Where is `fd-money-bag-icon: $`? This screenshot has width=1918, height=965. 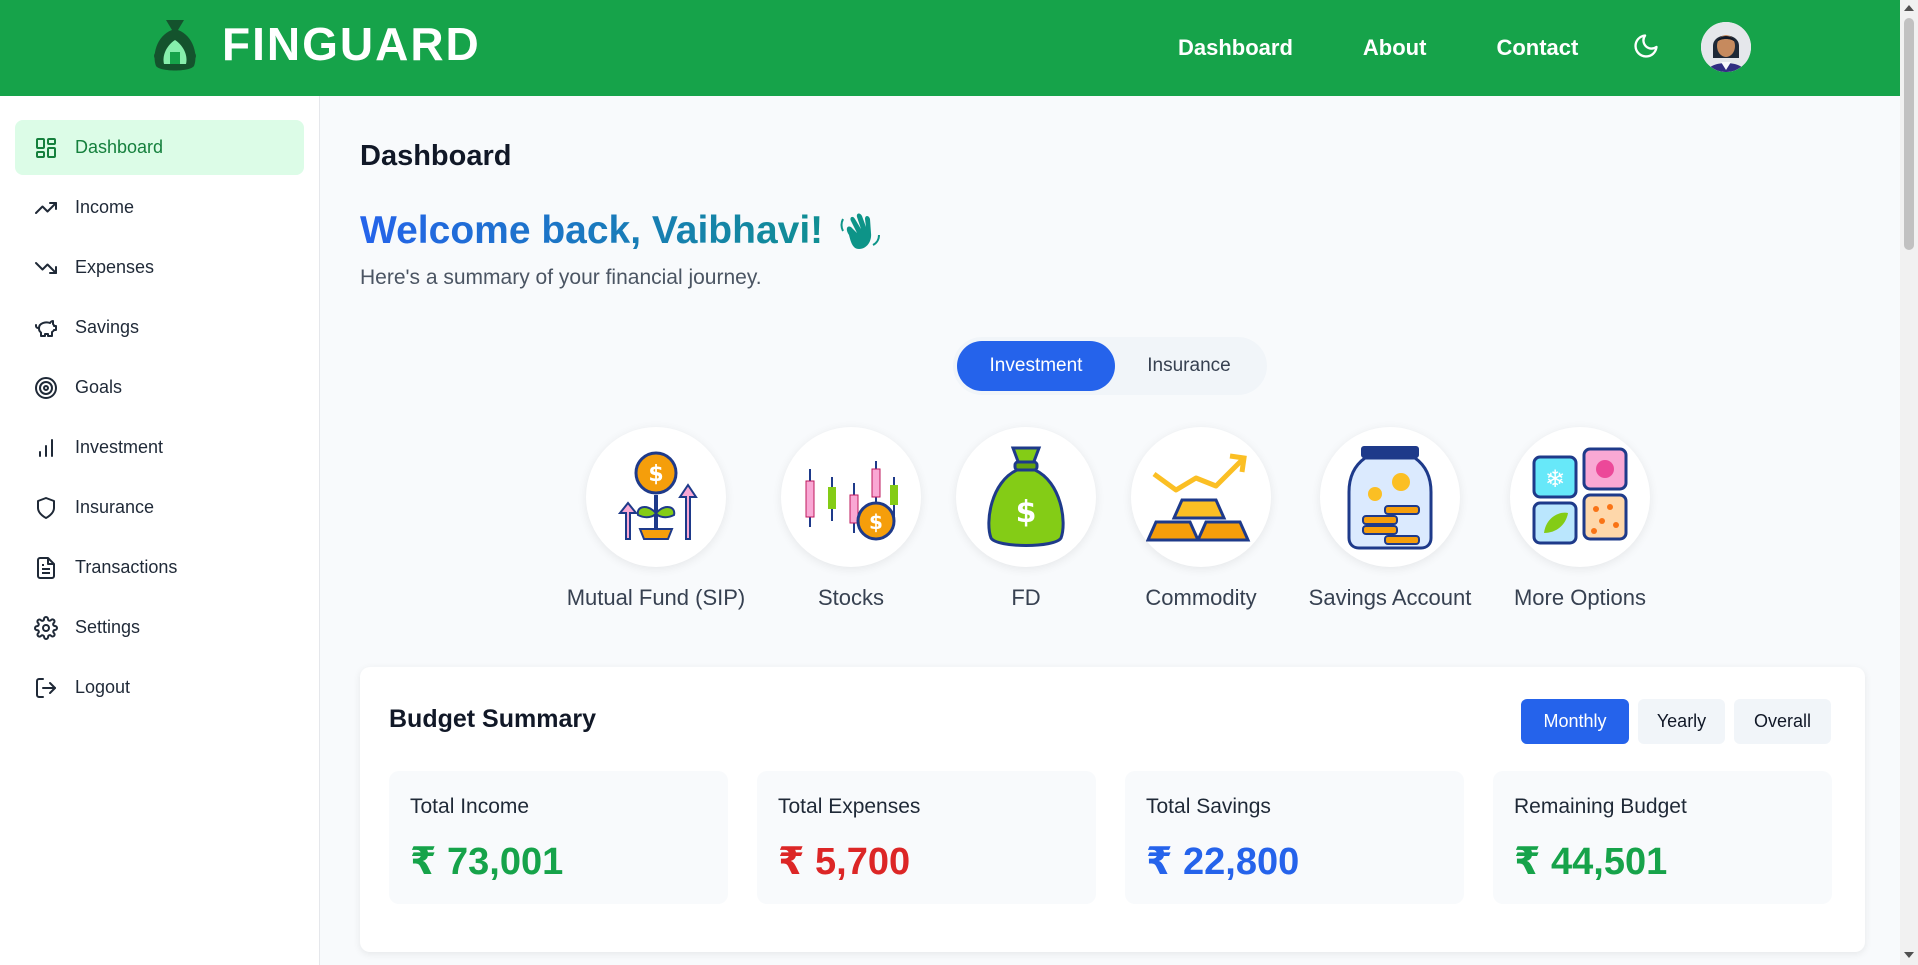
fd-money-bag-icon: $ is located at coordinates (1026, 496).